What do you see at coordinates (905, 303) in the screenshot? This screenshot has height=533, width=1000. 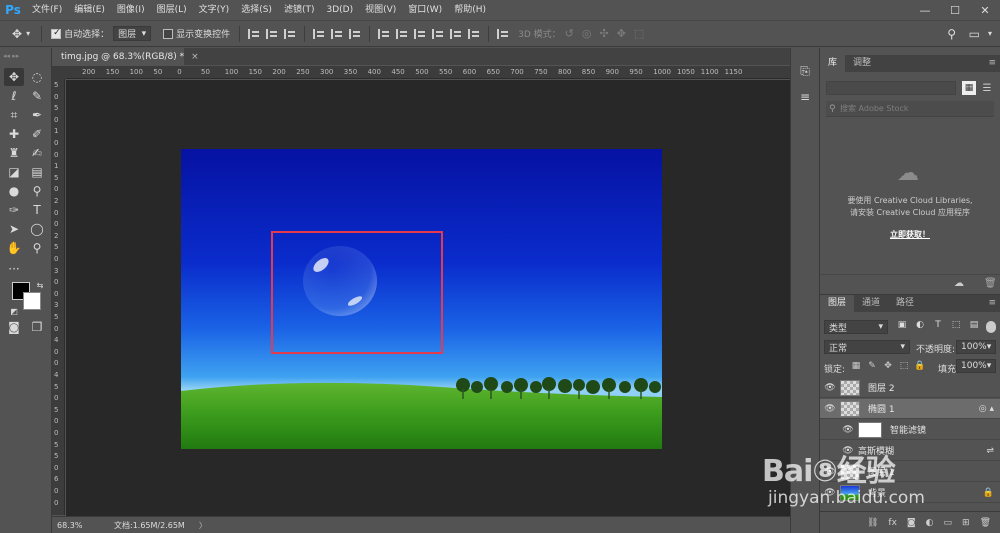 I see `tab-paths: 路径` at bounding box center [905, 303].